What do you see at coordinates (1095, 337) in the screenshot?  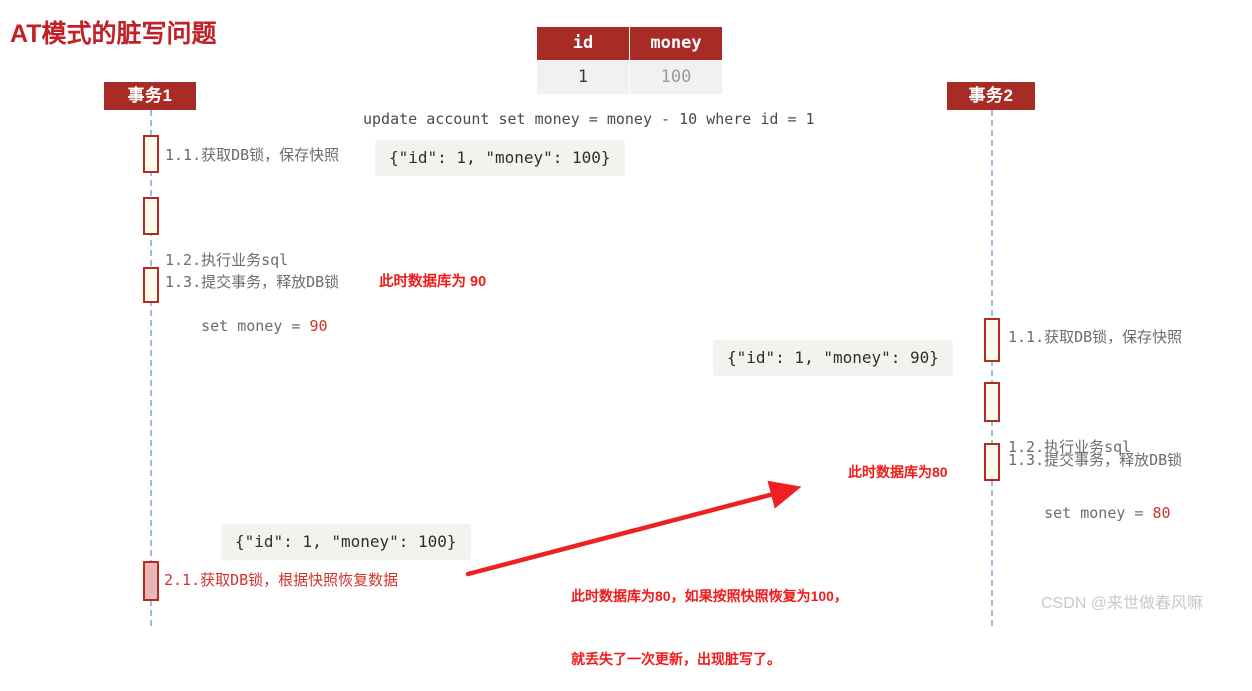 I see `step-t2-1-label: 1.1.获取DB锁，保存快照` at bounding box center [1095, 337].